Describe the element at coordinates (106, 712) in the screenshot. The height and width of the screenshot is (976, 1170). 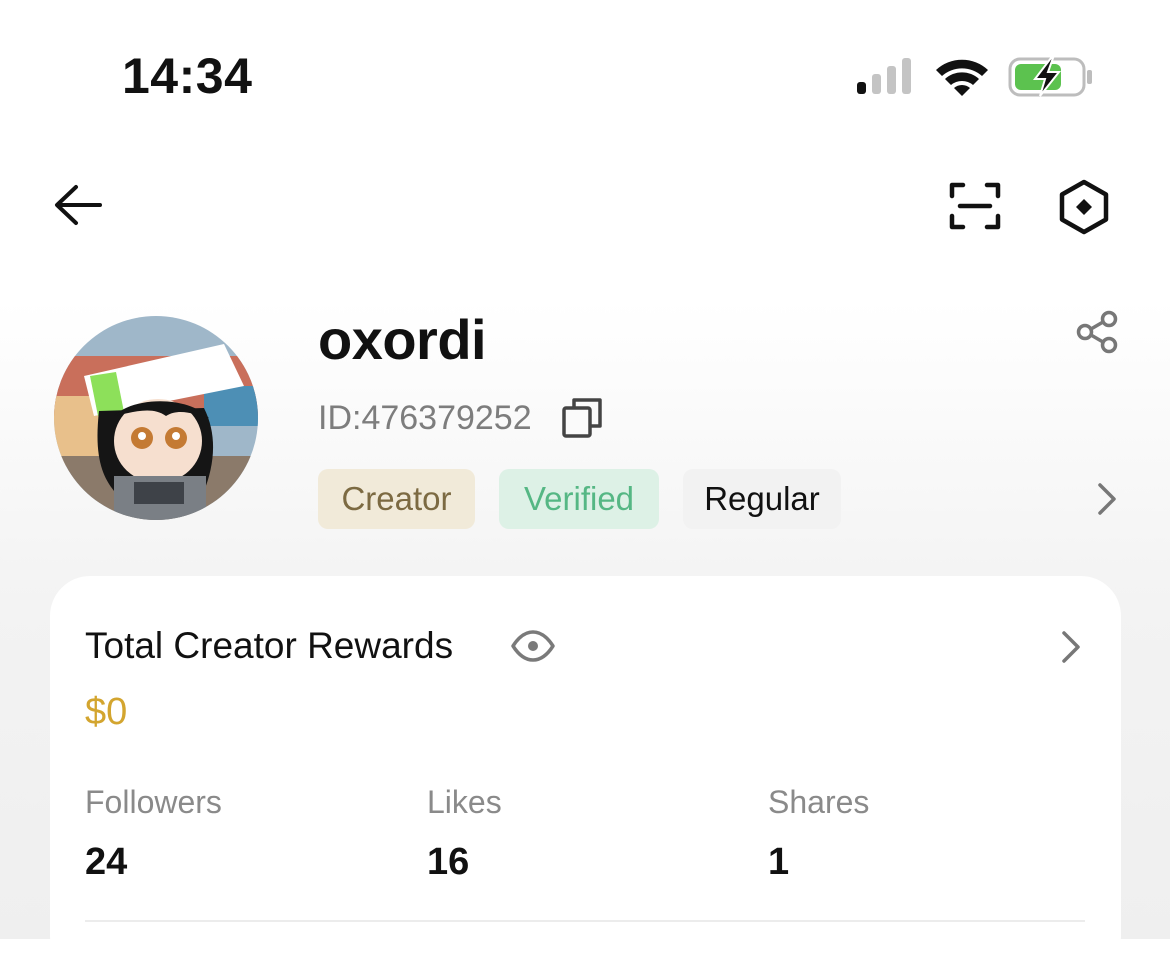
I see `rewards-value: $0` at that location.